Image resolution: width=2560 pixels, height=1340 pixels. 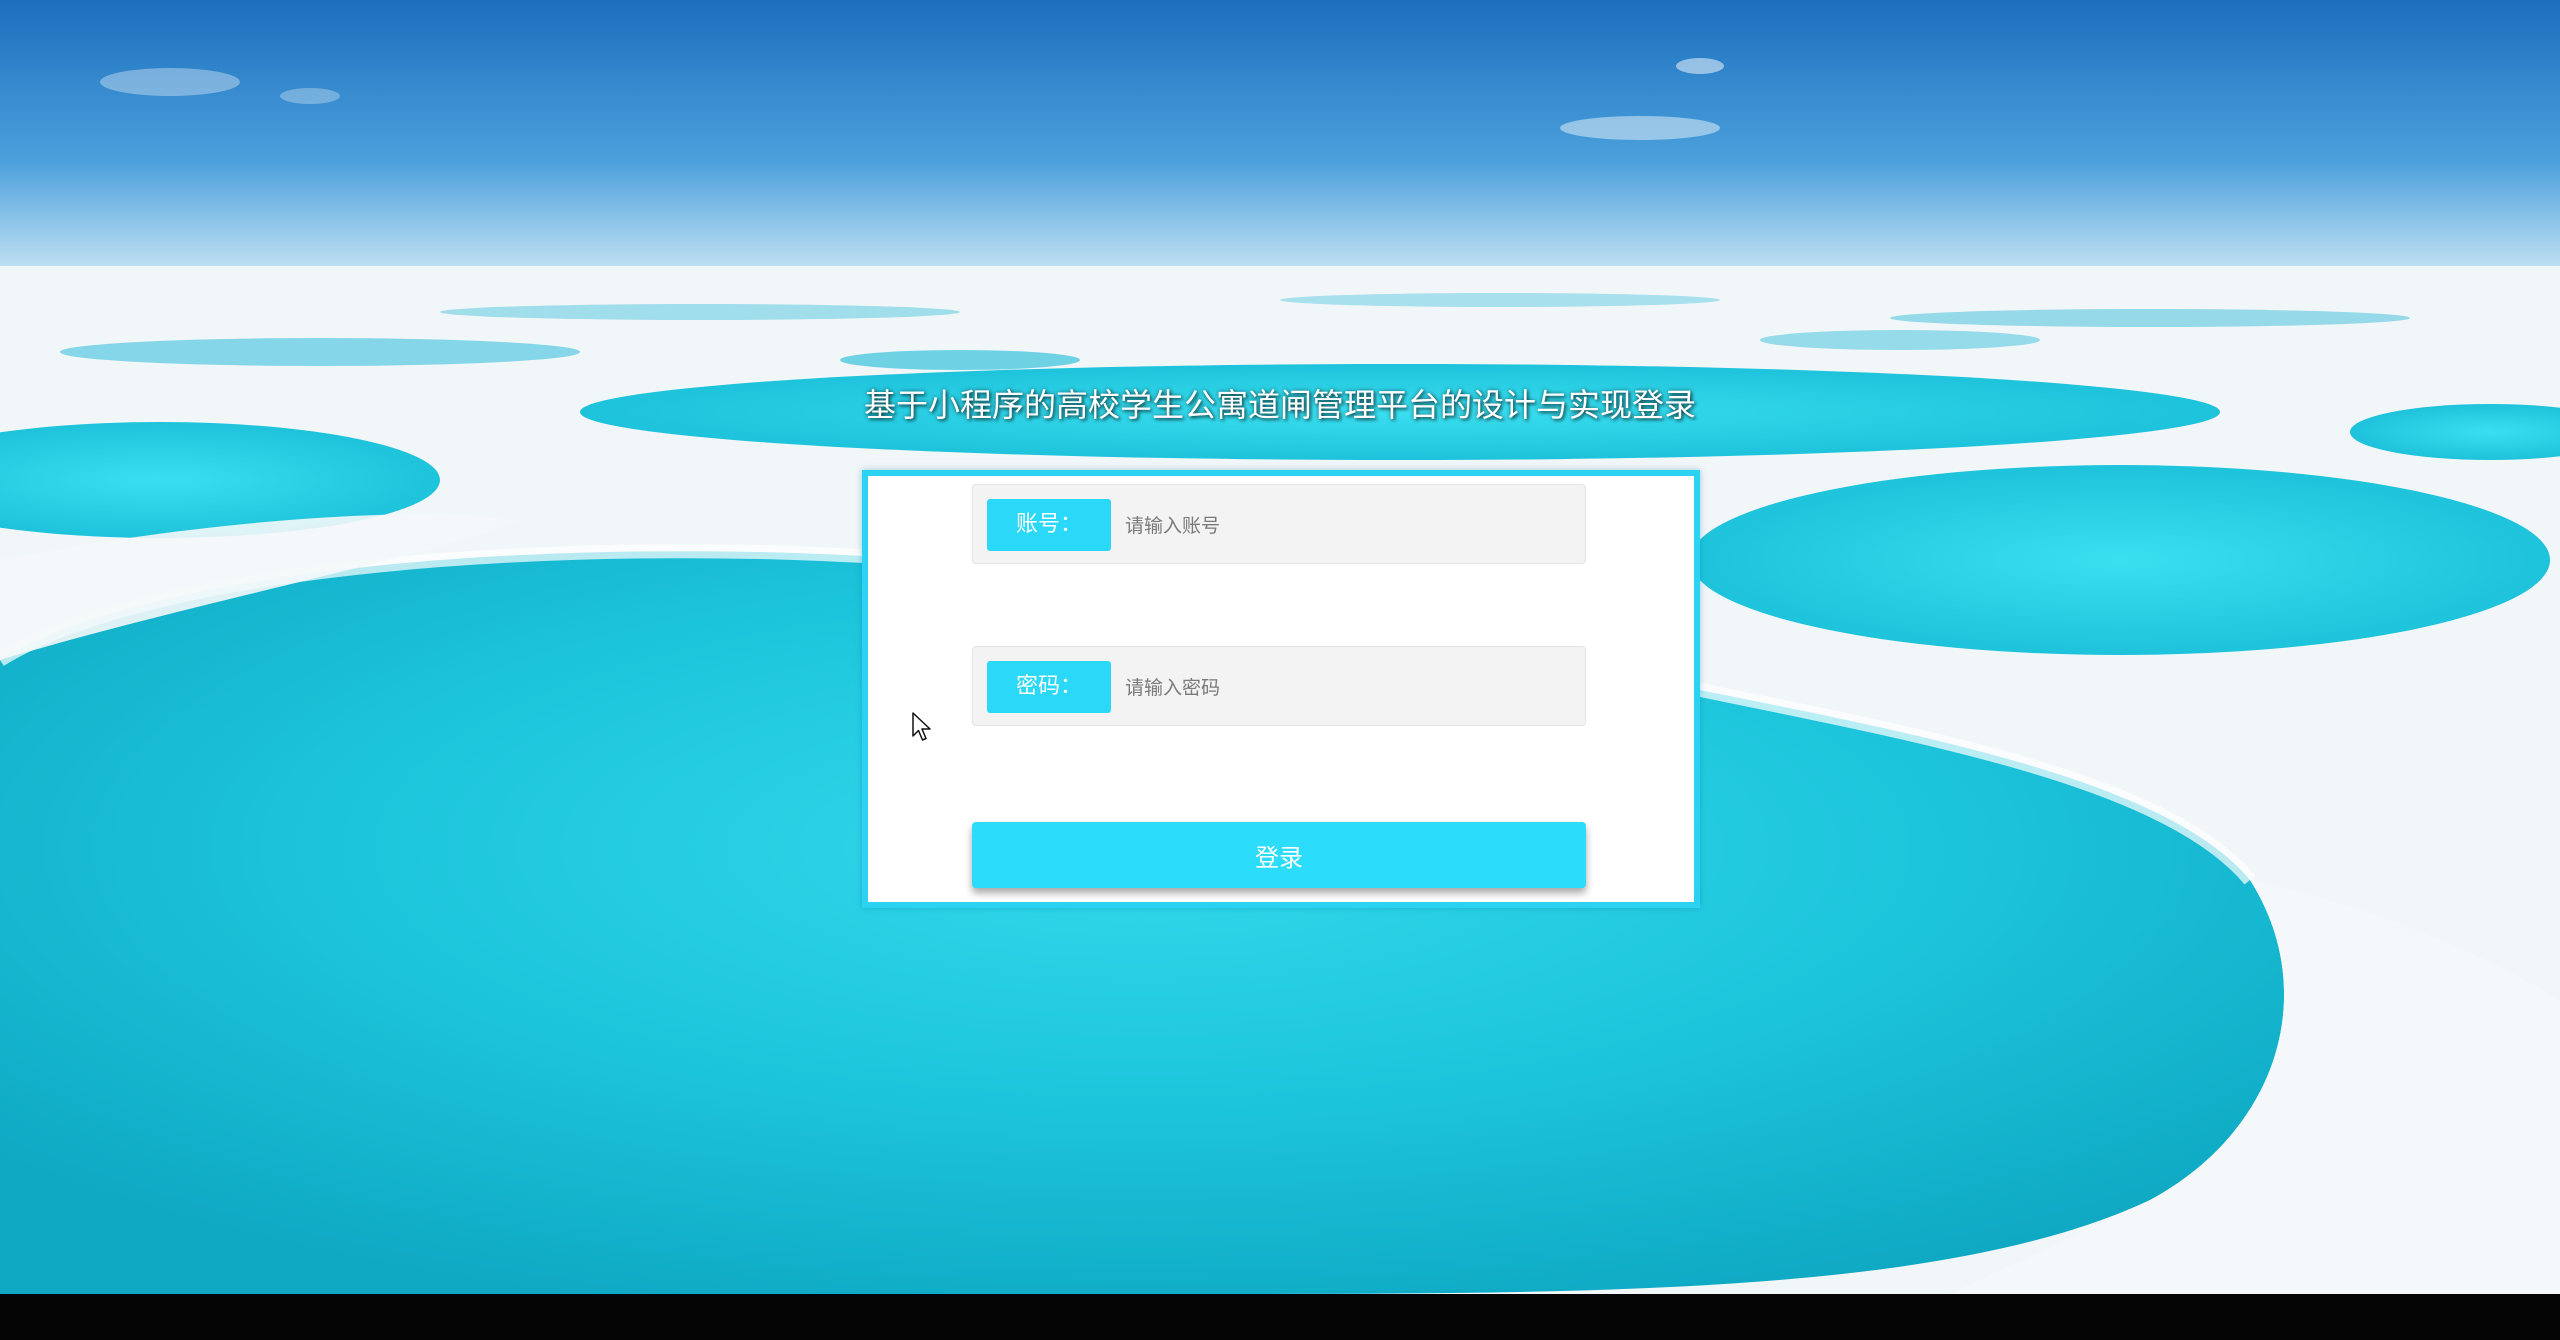 What do you see at coordinates (1049, 687) in the screenshot?
I see `password-label: 密码：` at bounding box center [1049, 687].